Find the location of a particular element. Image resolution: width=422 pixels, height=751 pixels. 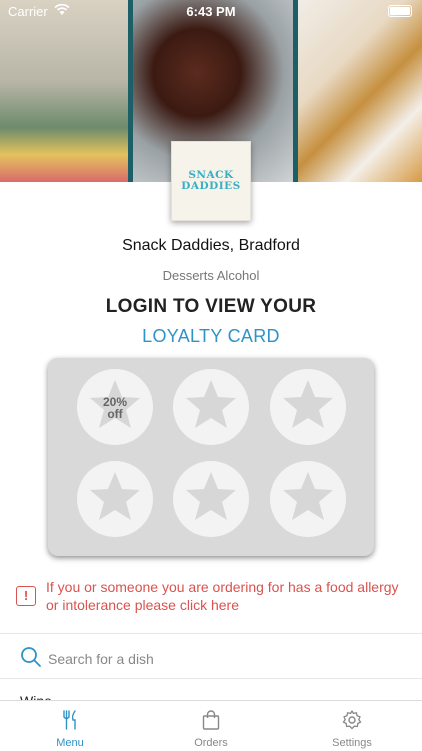

fork-knife-icon is located at coordinates (69, 720).